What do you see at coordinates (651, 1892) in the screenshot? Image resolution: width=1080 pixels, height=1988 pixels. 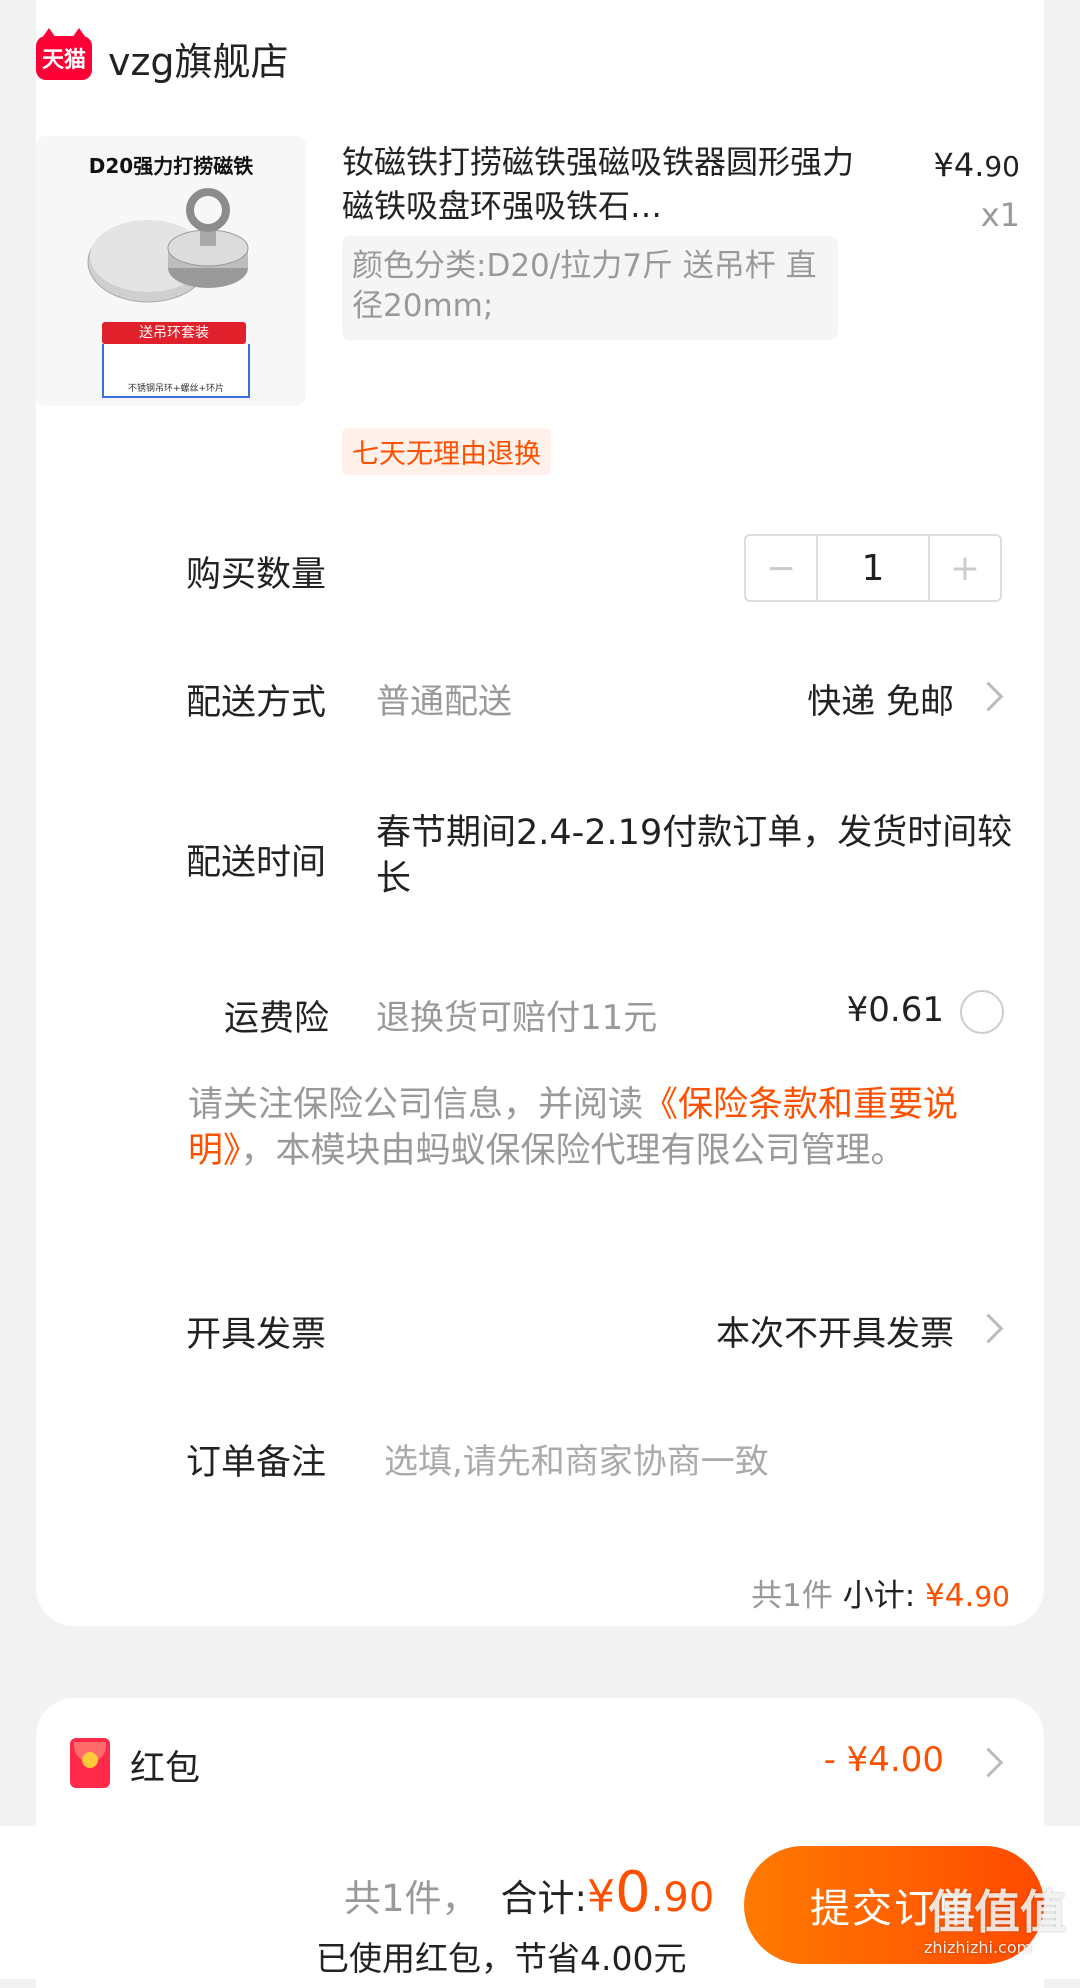 I see `total-amount: ¥0.90` at bounding box center [651, 1892].